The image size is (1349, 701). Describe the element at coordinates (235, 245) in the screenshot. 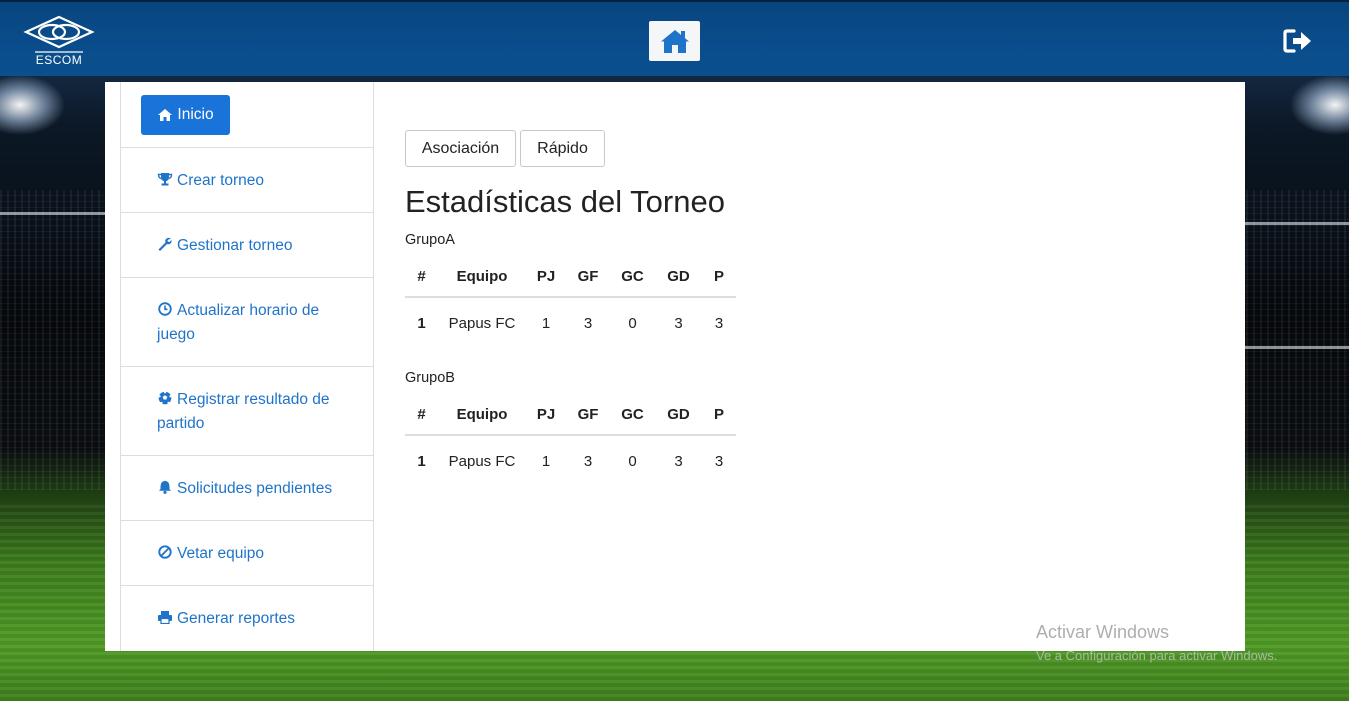

I see `sidebar-label: Gestionar torneo` at that location.